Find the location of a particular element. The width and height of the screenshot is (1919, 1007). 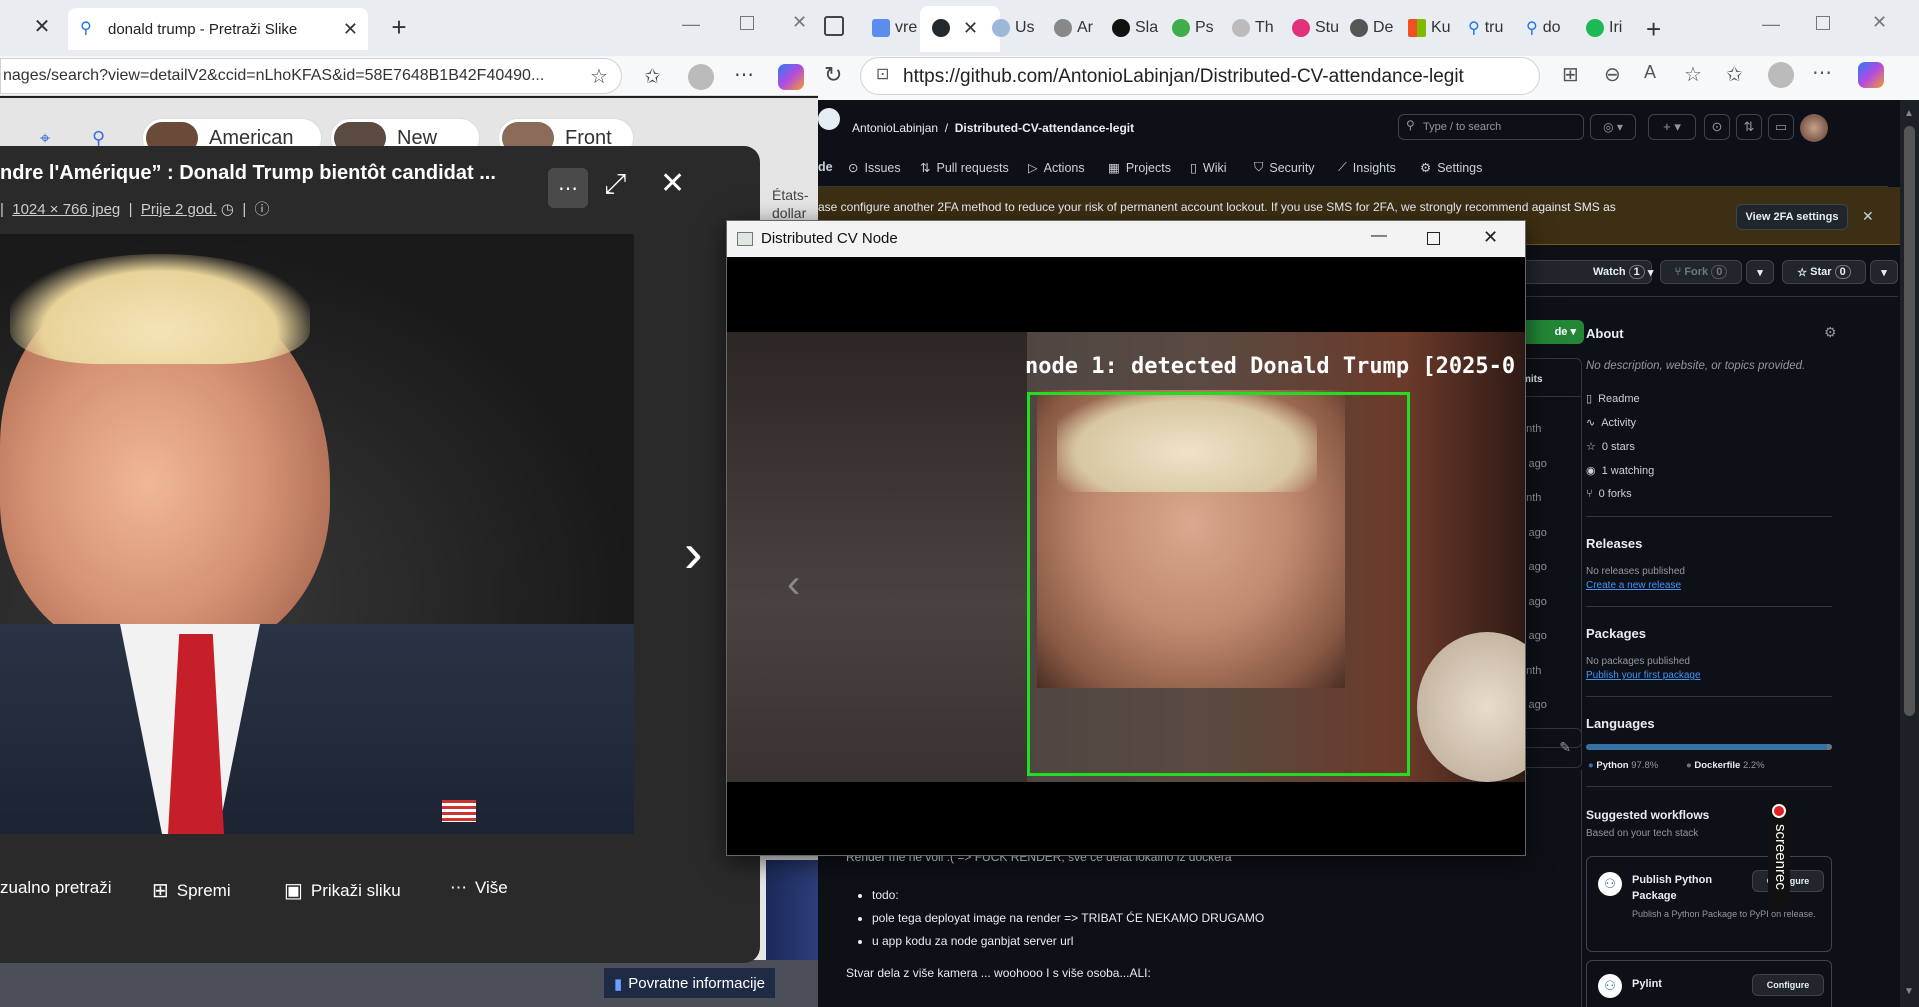

zoom-icon: ⊖ is located at coordinates (1612, 74).